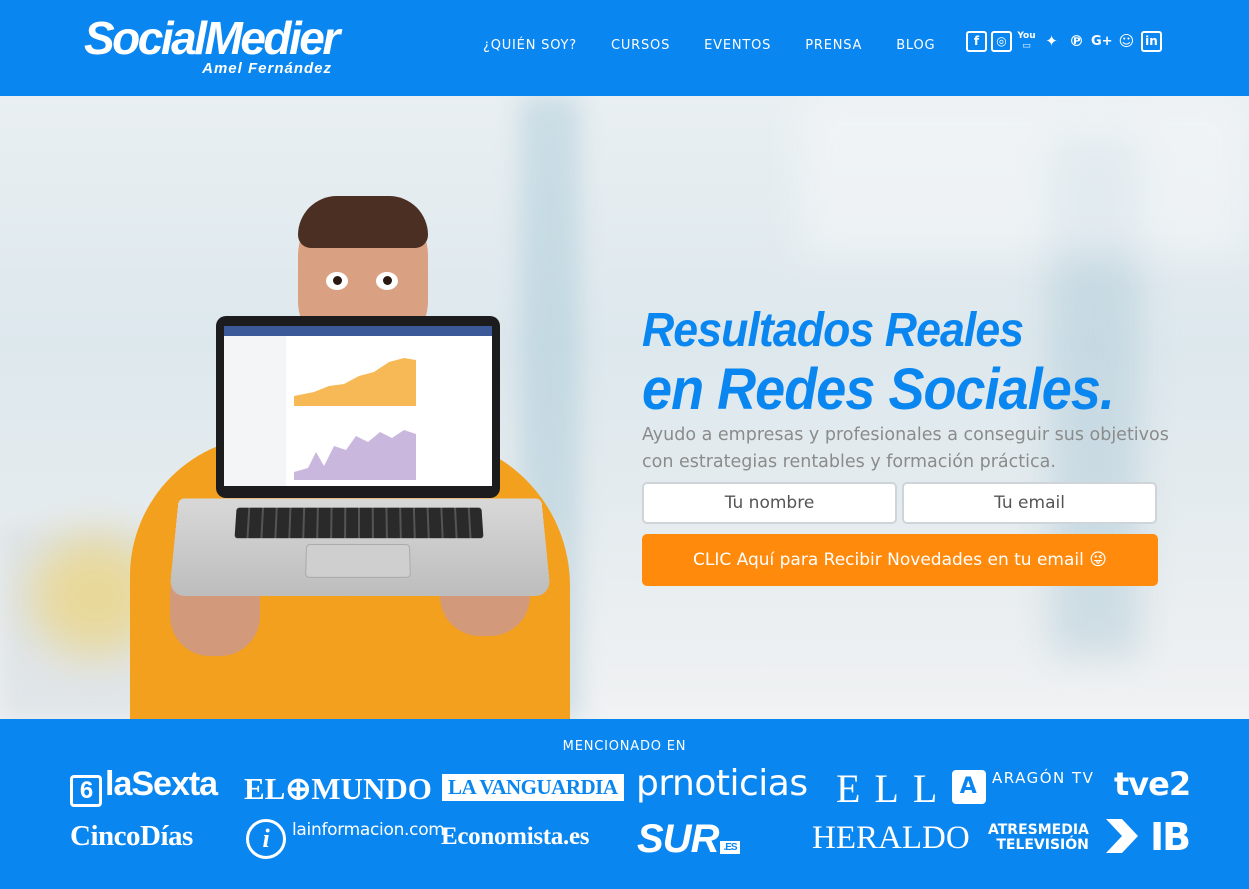 The width and height of the screenshot is (1249, 889). I want to click on aragontv-logo: A ARAGÓN TV, so click(1023, 786).